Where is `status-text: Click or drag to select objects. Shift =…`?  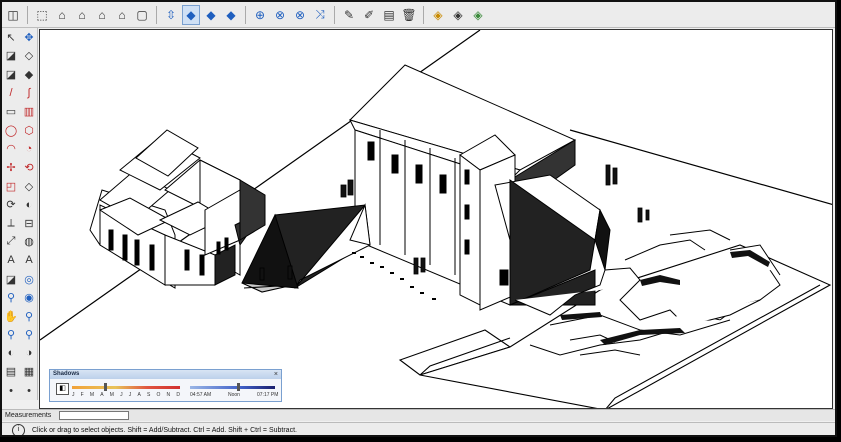
status-text: Click or drag to select objects. Shift =… is located at coordinates (164, 430).